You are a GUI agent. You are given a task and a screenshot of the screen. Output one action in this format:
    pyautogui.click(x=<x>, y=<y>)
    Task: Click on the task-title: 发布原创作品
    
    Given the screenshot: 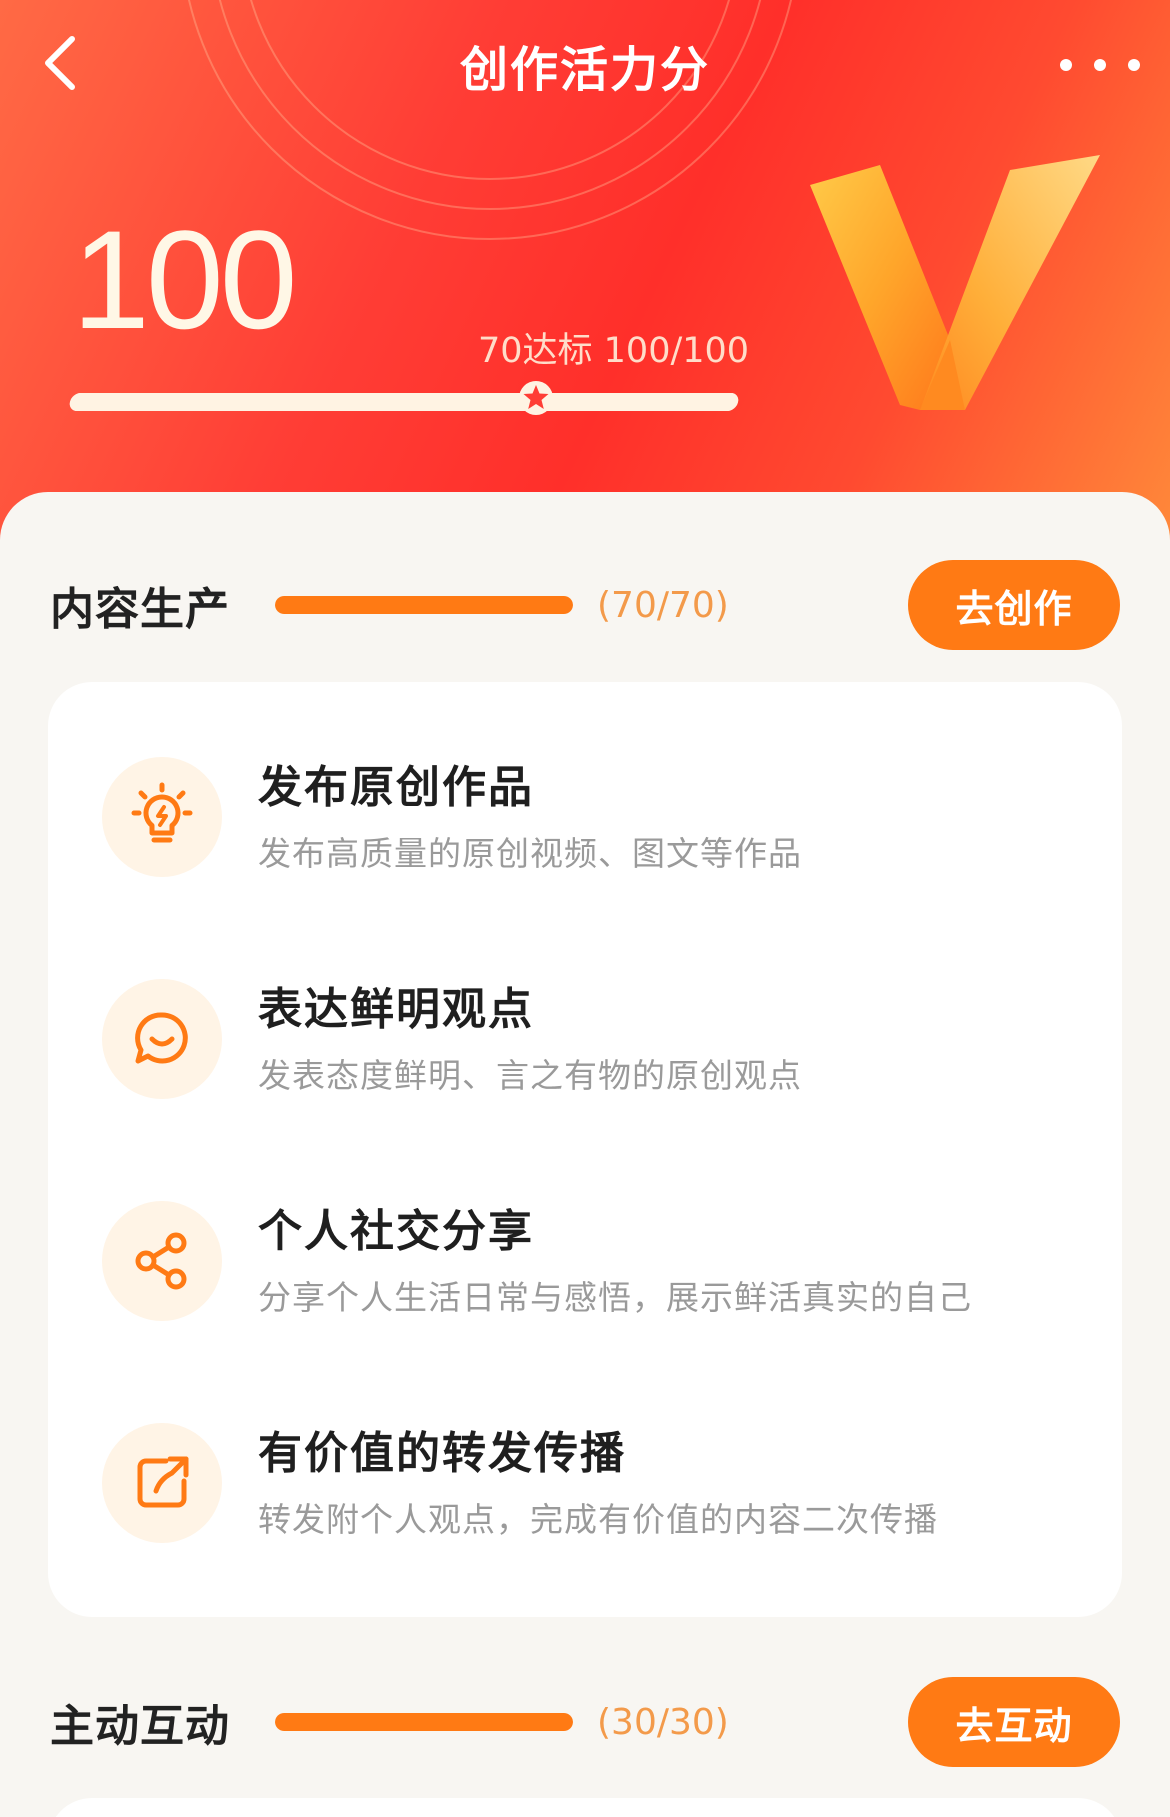 What is the action you would take?
    pyautogui.click(x=396, y=787)
    